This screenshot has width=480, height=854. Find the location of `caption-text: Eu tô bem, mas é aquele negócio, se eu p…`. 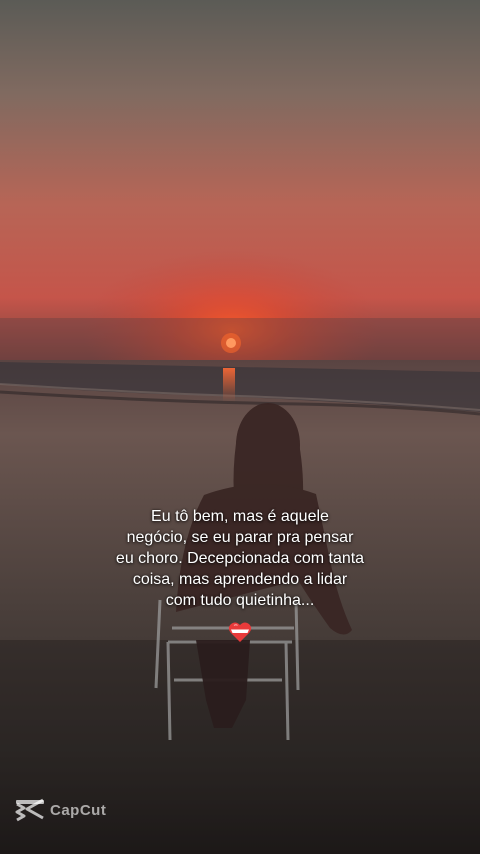

caption-text: Eu tô bem, mas é aquele negócio, se eu p… is located at coordinates (240, 558).